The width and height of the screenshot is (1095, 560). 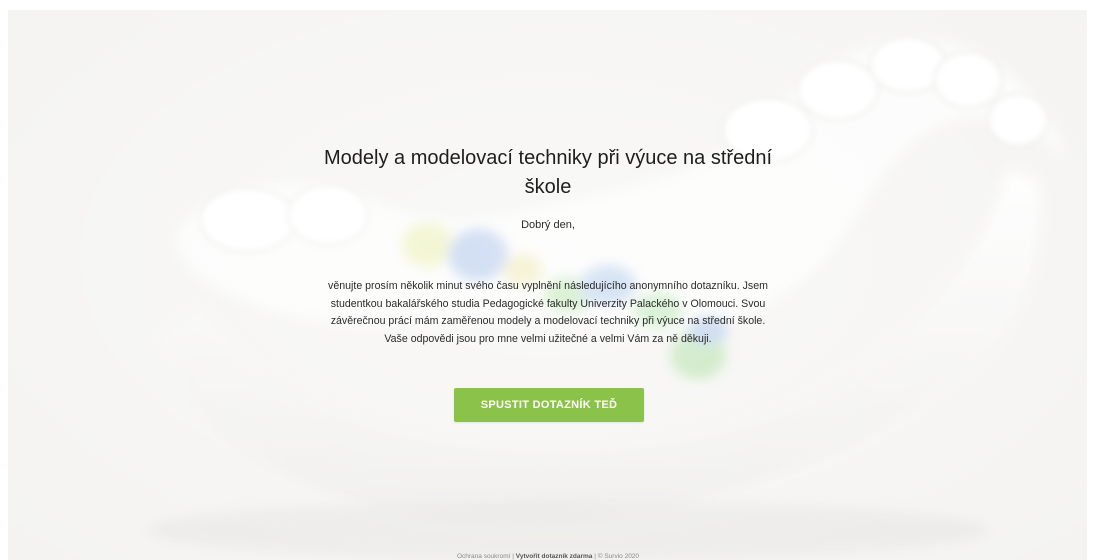 What do you see at coordinates (548, 225) in the screenshot?
I see `survey-greeting: Dobrý den,` at bounding box center [548, 225].